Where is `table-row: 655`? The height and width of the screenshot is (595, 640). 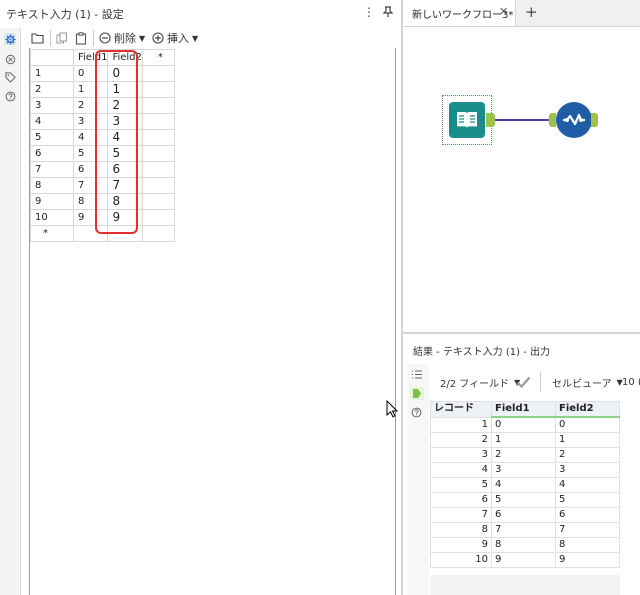
table-row: 655 is located at coordinates (525, 500).